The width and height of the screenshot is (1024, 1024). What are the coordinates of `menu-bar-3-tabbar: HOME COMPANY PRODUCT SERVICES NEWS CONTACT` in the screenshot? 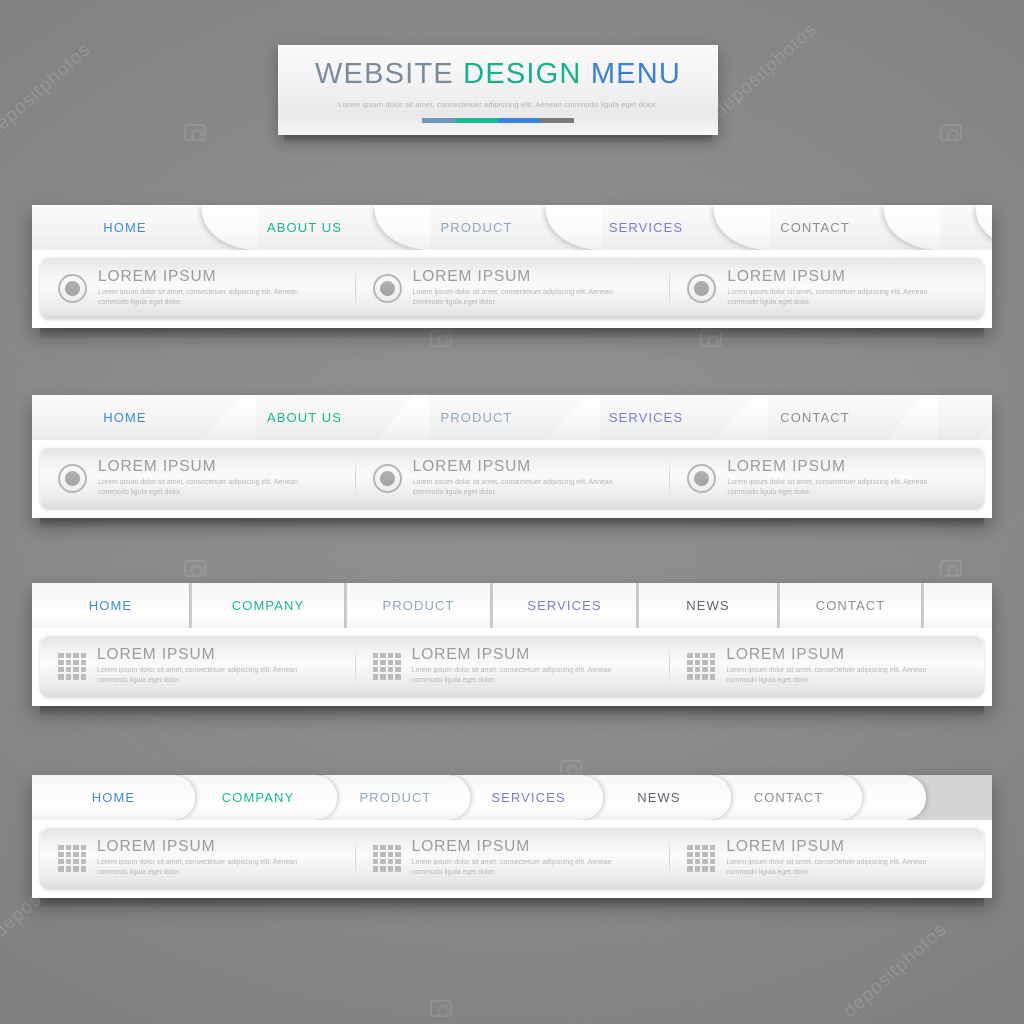 It's located at (512, 605).